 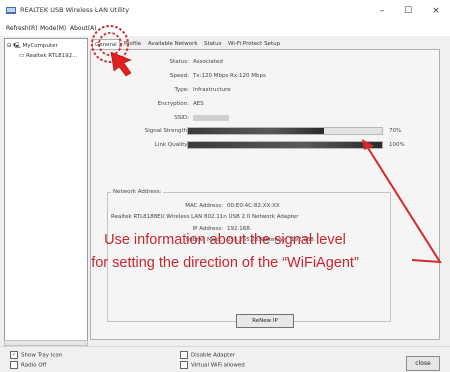 I want to click on window-close-button: ×, so click(x=436, y=11).